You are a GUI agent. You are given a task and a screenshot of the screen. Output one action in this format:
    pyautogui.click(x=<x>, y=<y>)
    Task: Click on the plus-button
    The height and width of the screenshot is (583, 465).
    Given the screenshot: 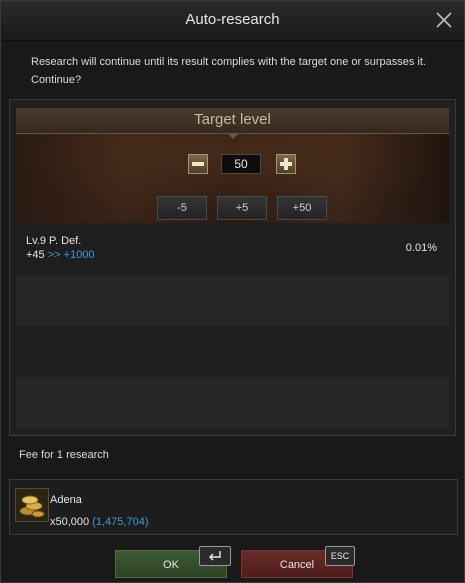 What is the action you would take?
    pyautogui.click(x=286, y=164)
    